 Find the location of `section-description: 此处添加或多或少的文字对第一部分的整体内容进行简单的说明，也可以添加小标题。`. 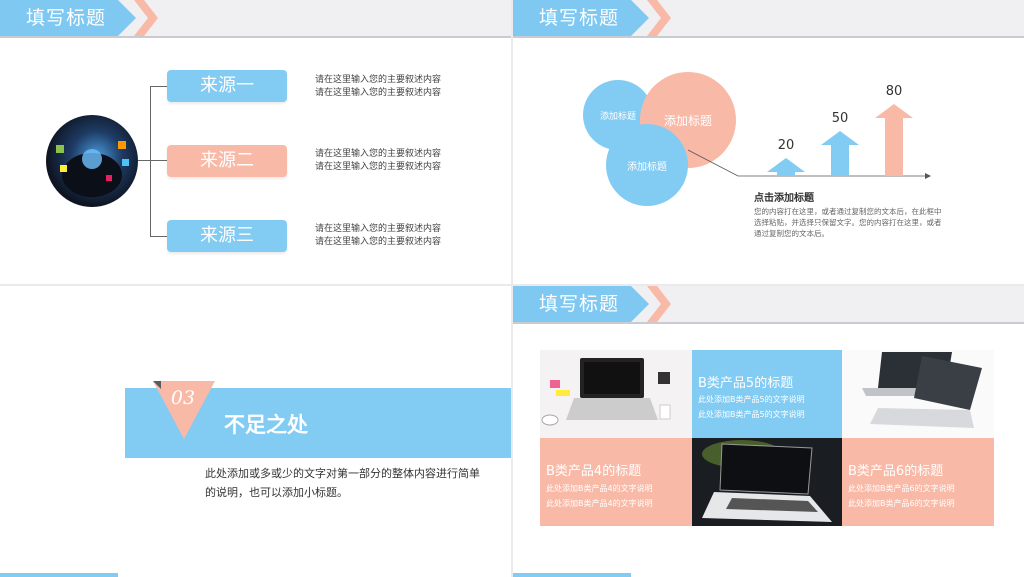

section-description: 此处添加或多或少的文字对第一部分的整体内容进行简单的说明，也可以添加小标题。 is located at coordinates (342, 483).